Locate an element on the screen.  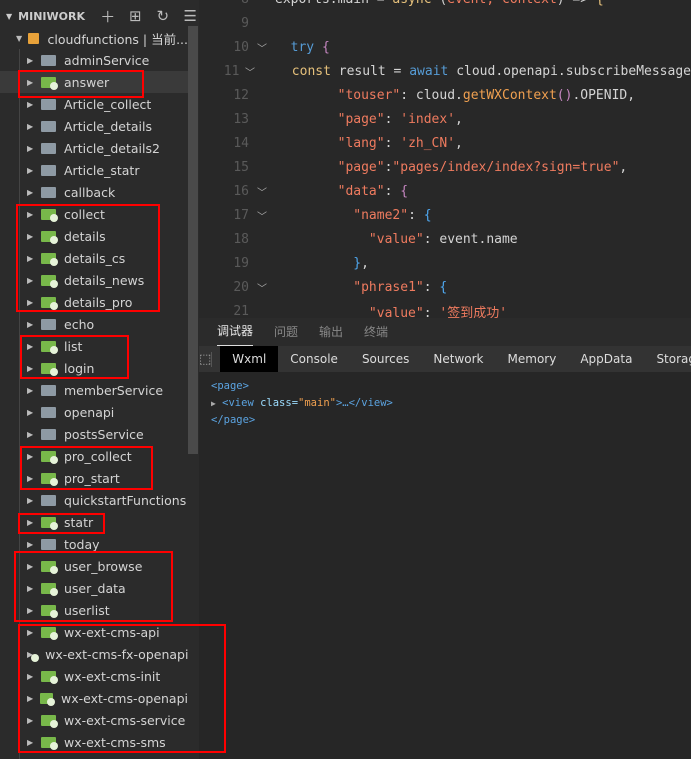
panel-tab: 问题 is located at coordinates (286, 334).